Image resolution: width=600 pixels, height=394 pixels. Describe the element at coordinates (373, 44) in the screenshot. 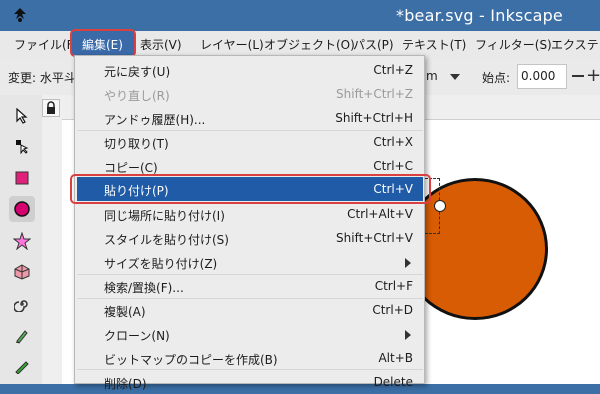

I see `menu-path: パス(P)` at that location.